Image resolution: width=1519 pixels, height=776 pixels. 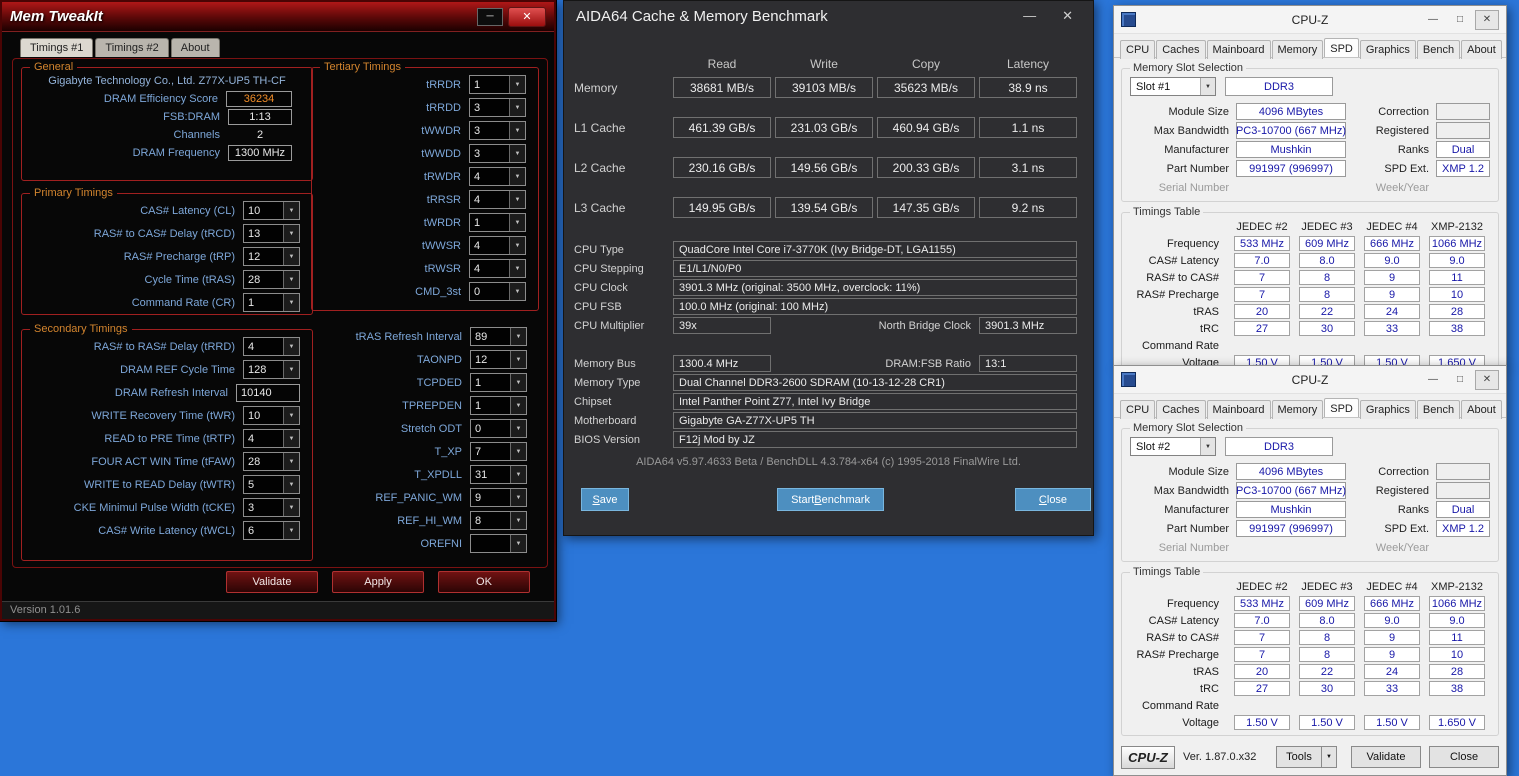 I want to click on minimize-button: ─, so click(x=490, y=16).